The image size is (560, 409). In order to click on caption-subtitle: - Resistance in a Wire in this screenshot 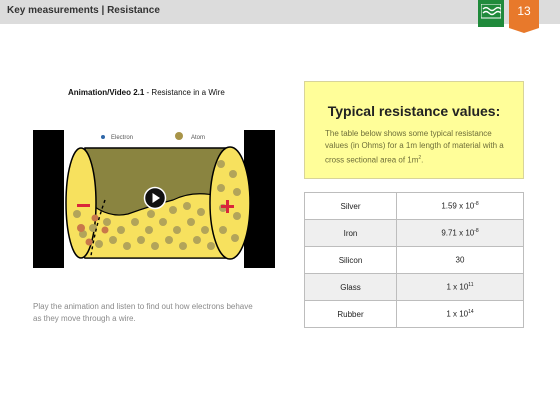, I will do `click(184, 92)`.